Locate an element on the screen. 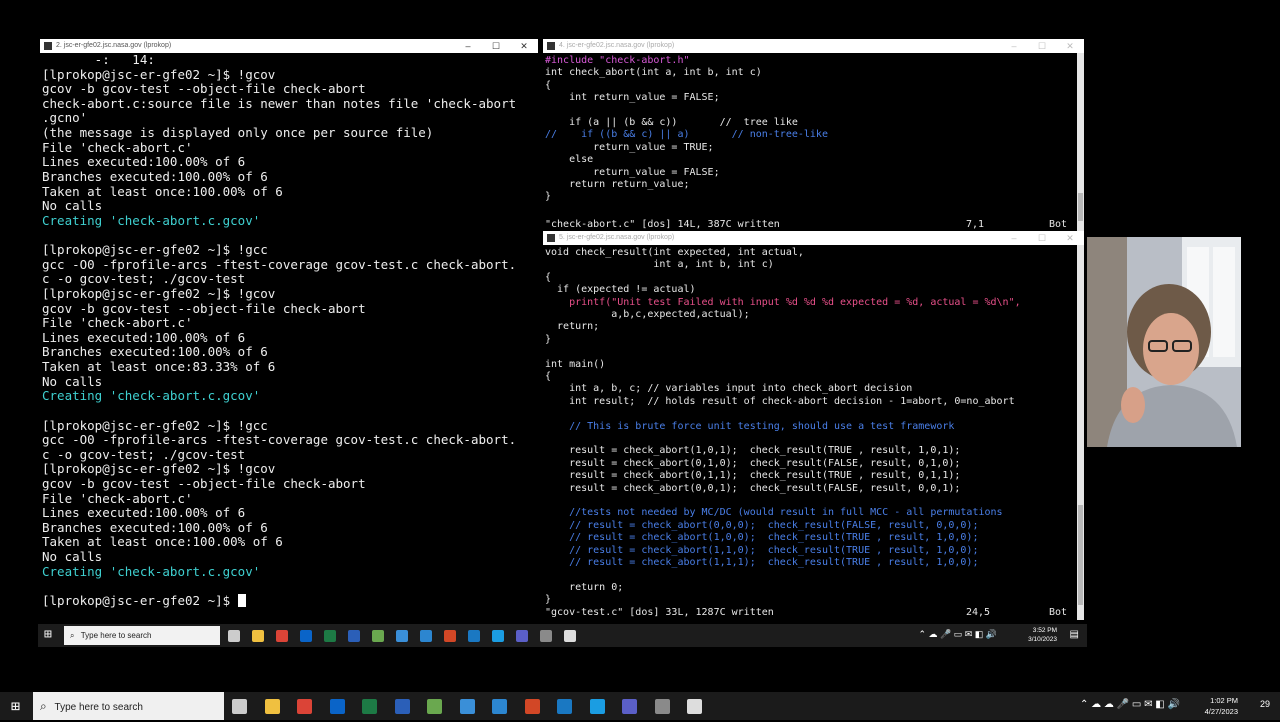 This screenshot has width=1280, height=722. code-line: if (expected != actual) is located at coordinates (620, 290).